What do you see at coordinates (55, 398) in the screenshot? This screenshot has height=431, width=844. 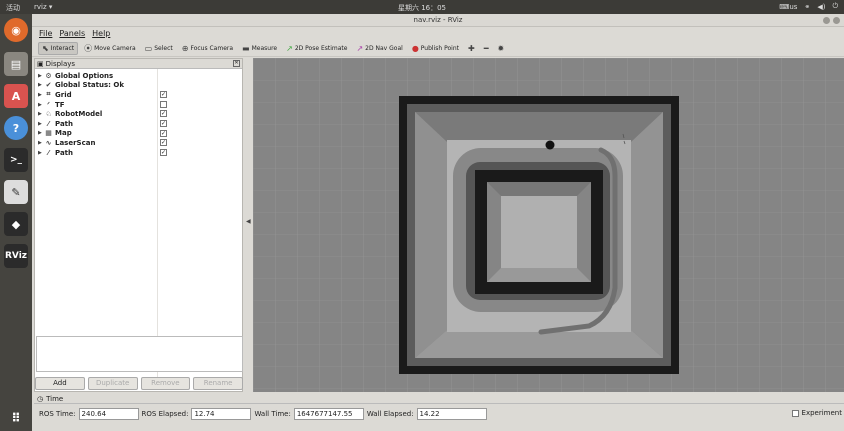 I see `time-panel-title: Time` at bounding box center [55, 398].